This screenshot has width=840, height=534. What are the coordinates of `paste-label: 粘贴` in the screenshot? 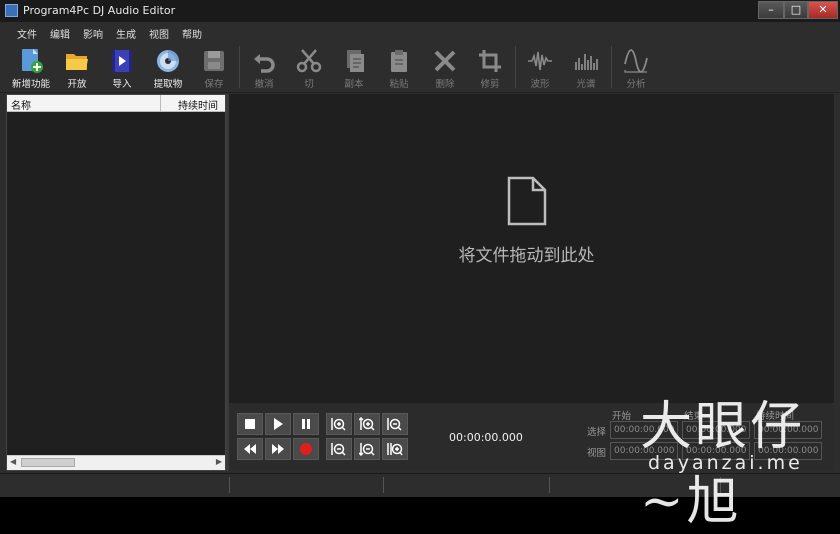 It's located at (399, 84).